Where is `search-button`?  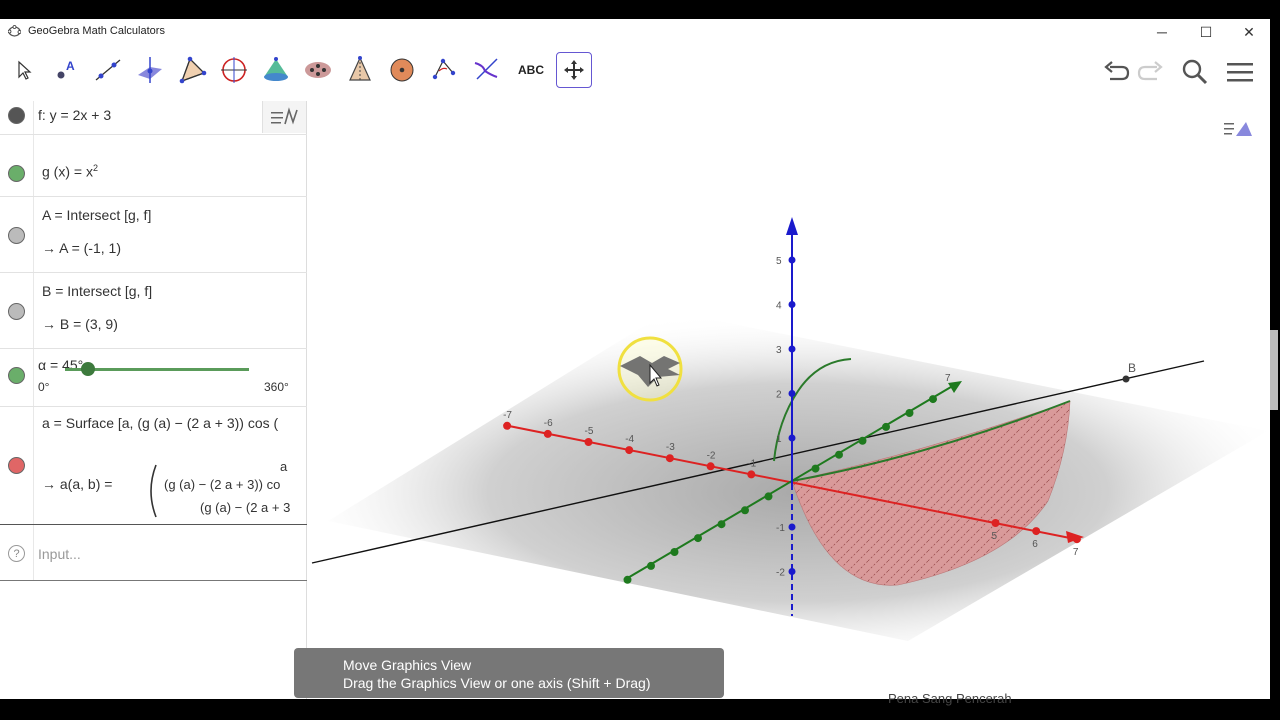
search-button is located at coordinates (1195, 72).